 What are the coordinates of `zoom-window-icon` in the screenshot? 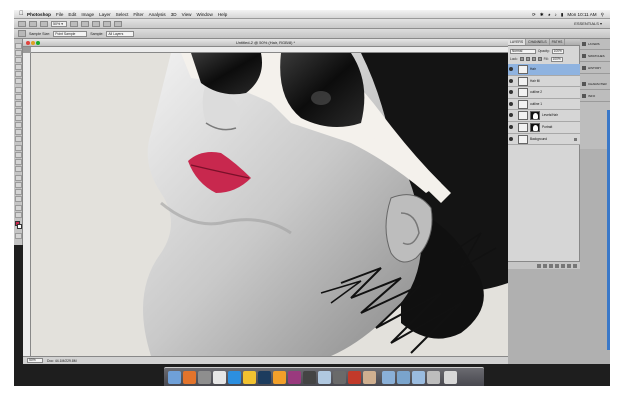 It's located at (38, 43).